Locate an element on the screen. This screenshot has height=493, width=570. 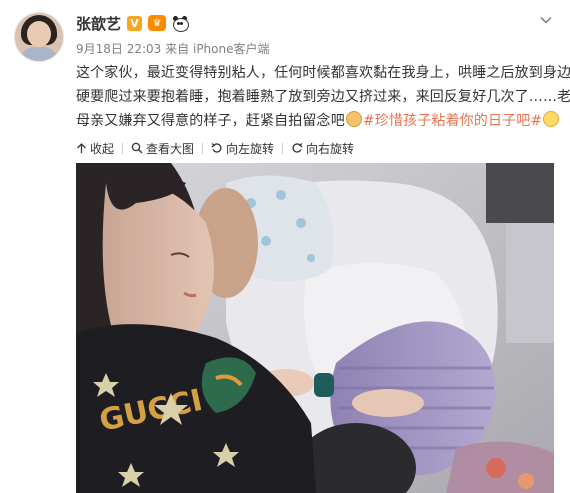
rotate-left-icon is located at coordinates (216, 148).